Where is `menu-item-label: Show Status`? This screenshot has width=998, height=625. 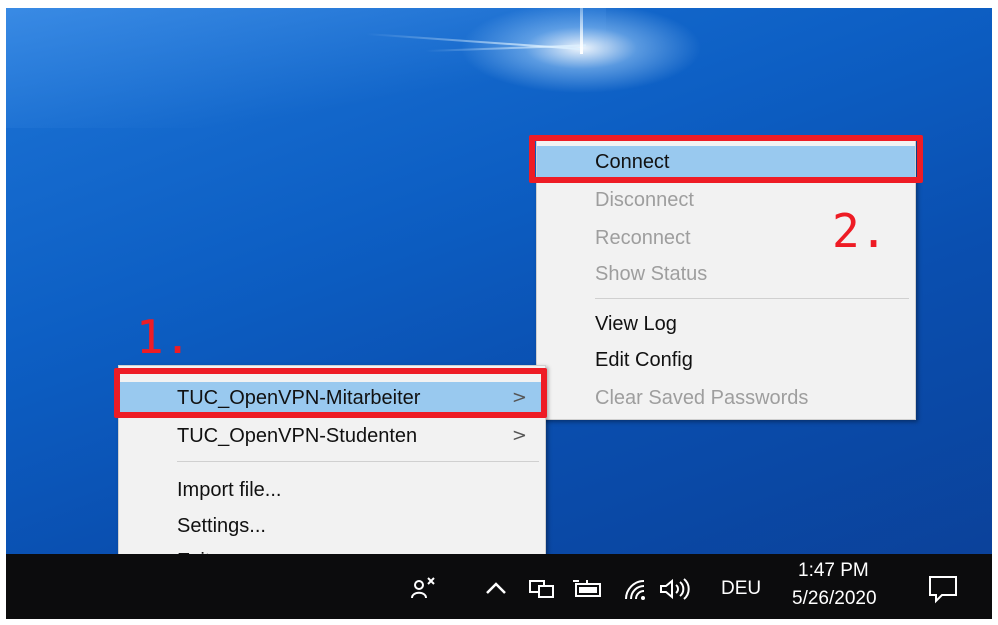
menu-item-label: Show Status is located at coordinates (651, 274).